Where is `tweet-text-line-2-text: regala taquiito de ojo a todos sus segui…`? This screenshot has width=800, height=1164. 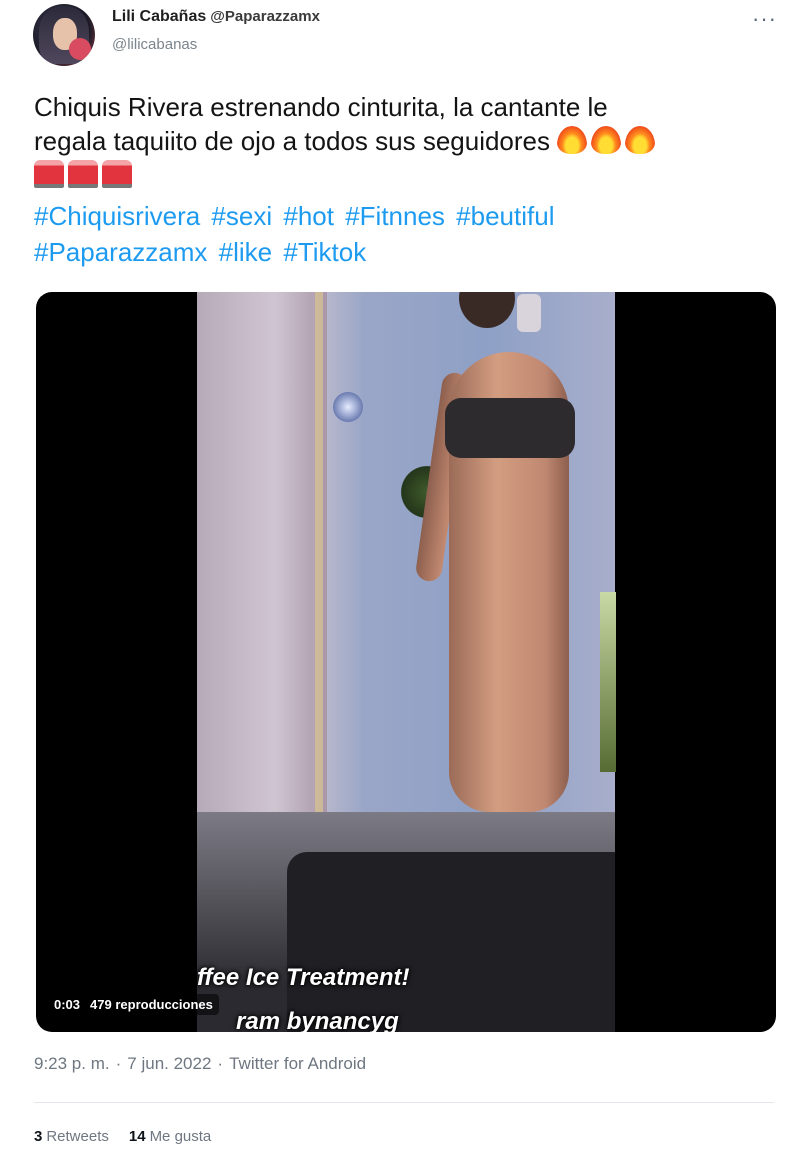
tweet-text-line-2-text: regala taquiito de ojo a todos sus segui… is located at coordinates (292, 141).